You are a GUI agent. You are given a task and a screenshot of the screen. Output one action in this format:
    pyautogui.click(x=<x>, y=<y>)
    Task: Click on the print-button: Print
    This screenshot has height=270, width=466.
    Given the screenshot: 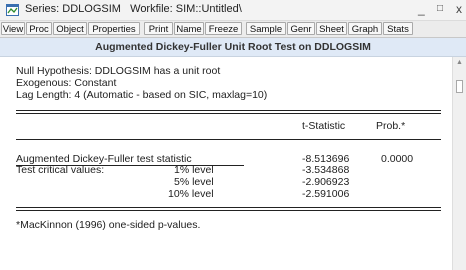 What is the action you would take?
    pyautogui.click(x=158, y=28)
    